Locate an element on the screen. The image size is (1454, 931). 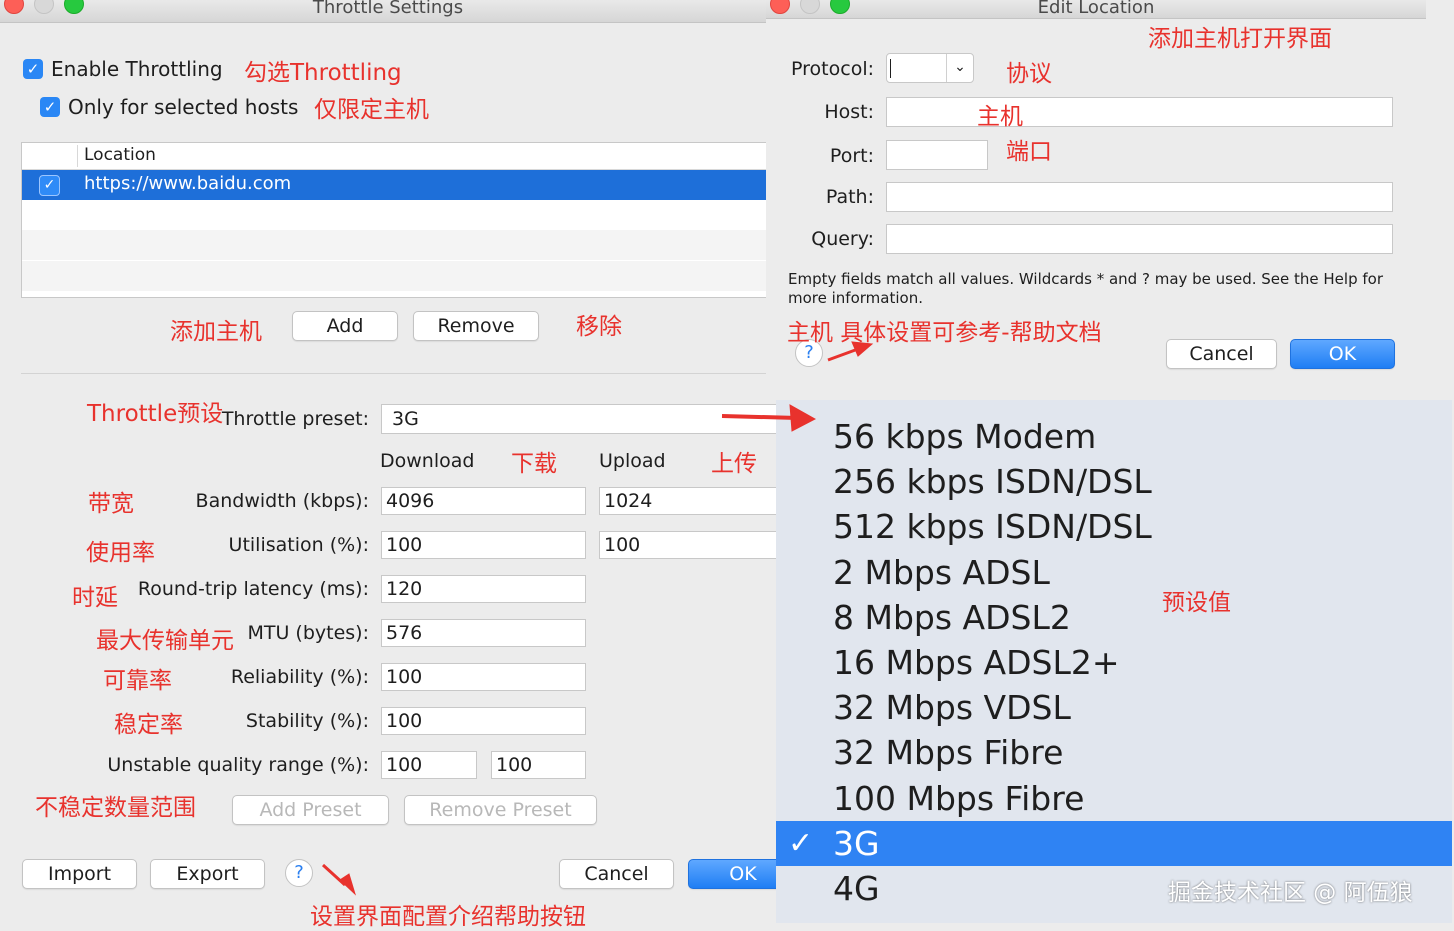
arrow-to-throttle-help-icon is located at coordinates (339, 879).